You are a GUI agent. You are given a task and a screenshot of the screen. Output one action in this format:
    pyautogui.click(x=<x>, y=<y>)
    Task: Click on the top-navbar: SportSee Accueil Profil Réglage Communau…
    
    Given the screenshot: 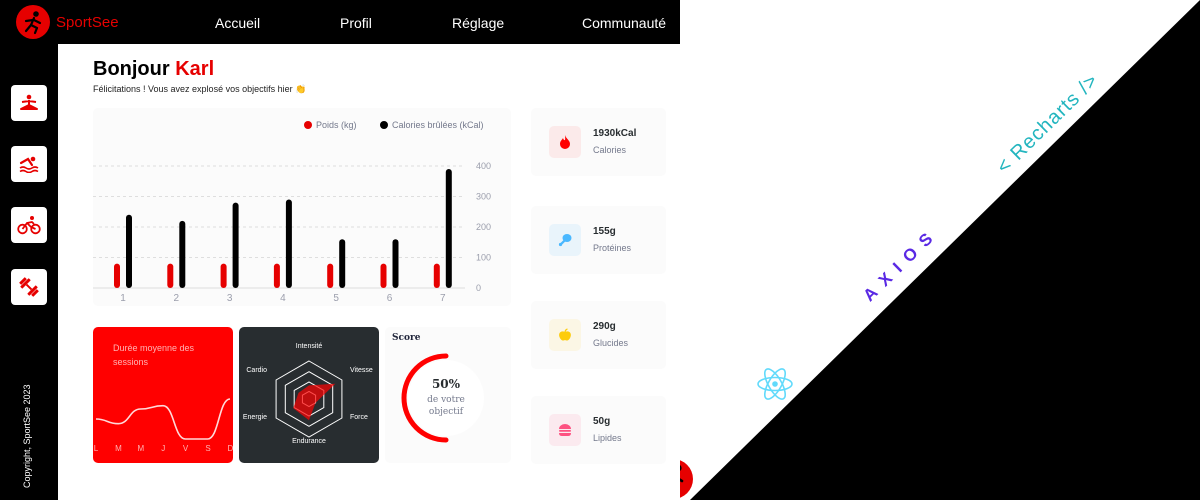 What is the action you would take?
    pyautogui.click(x=340, y=22)
    